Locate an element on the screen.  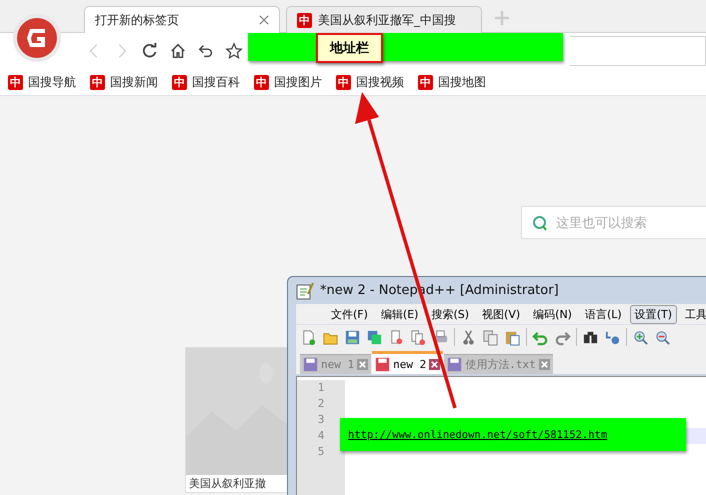
close-all-icon is located at coordinates (418, 337).